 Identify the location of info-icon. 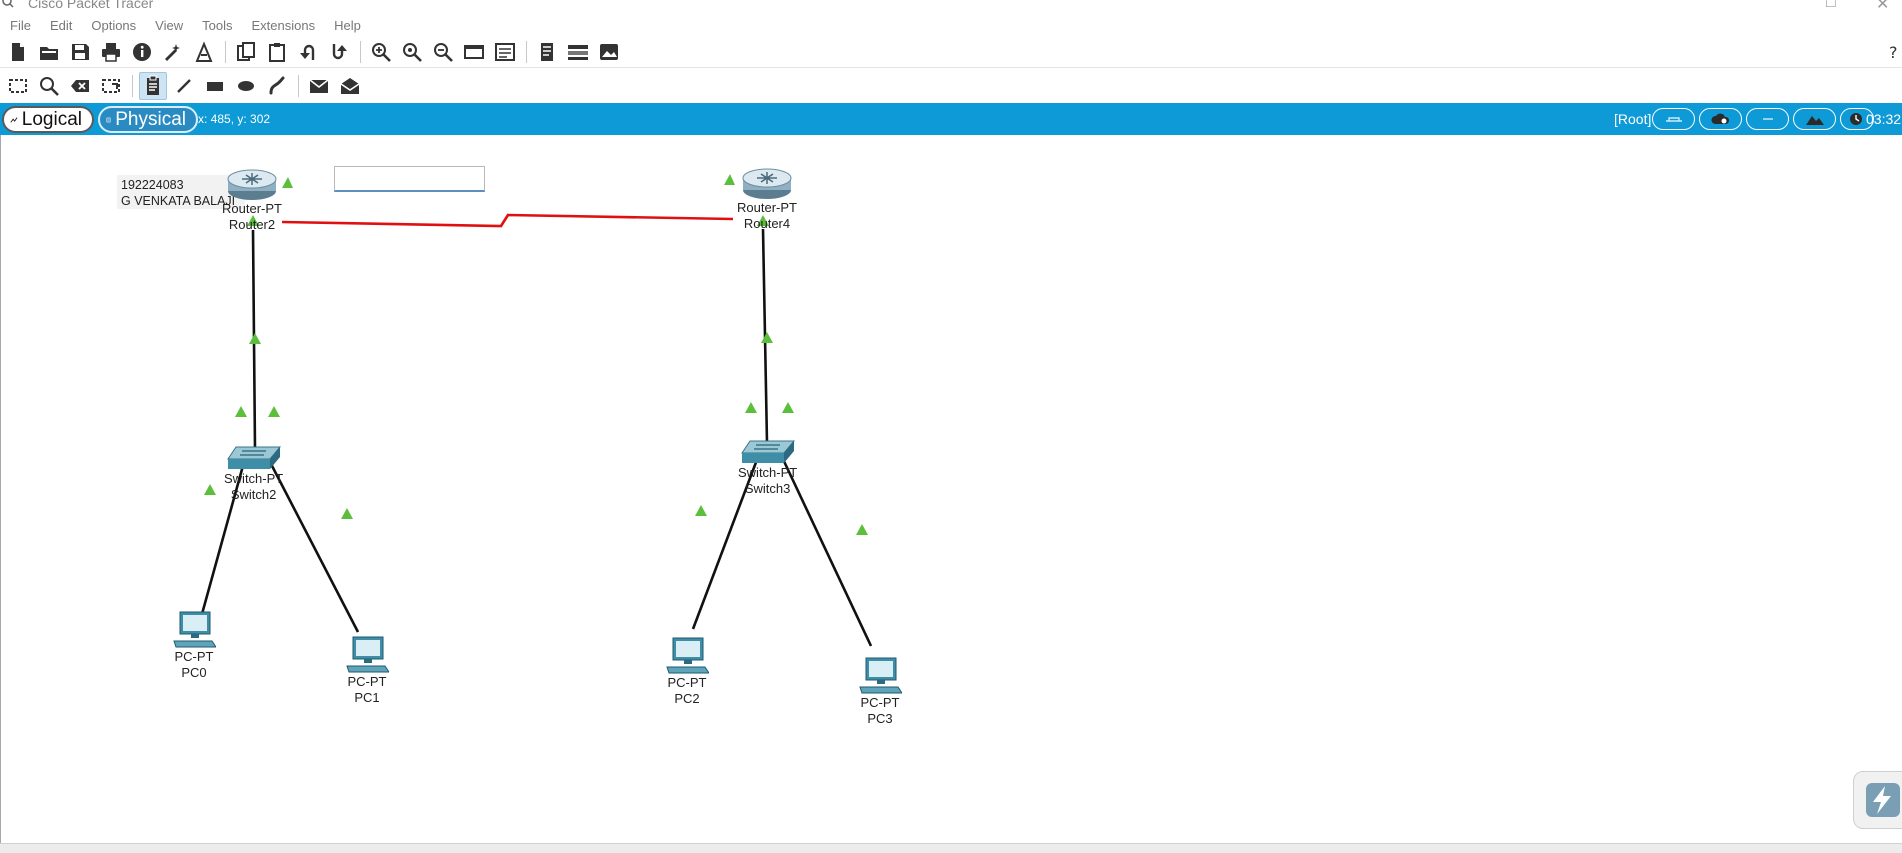
(142, 52).